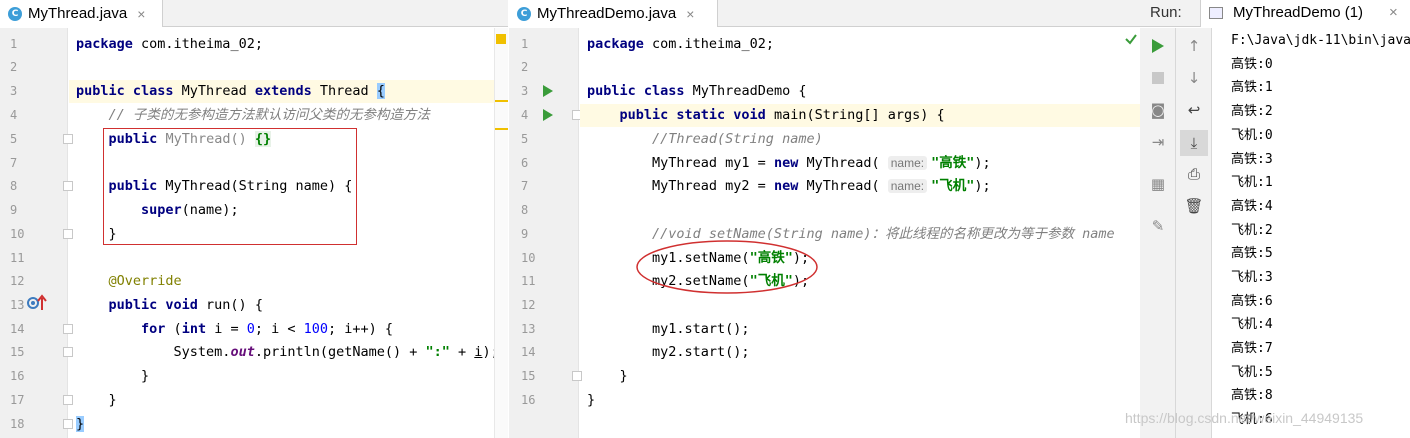 This screenshot has height=438, width=1410. I want to click on code-line: // 子类的无参构造方法默认访问父类的无参构造方法, so click(253, 115).